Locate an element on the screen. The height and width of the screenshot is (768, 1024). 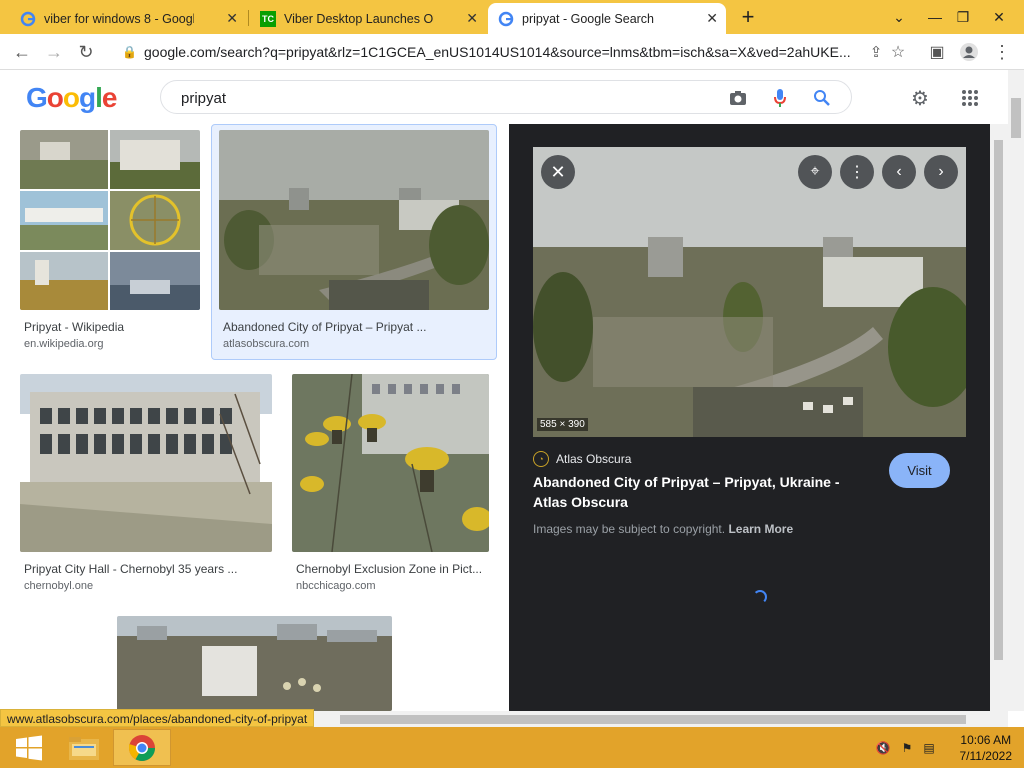
tab-separator is located at coordinates (248, 18).